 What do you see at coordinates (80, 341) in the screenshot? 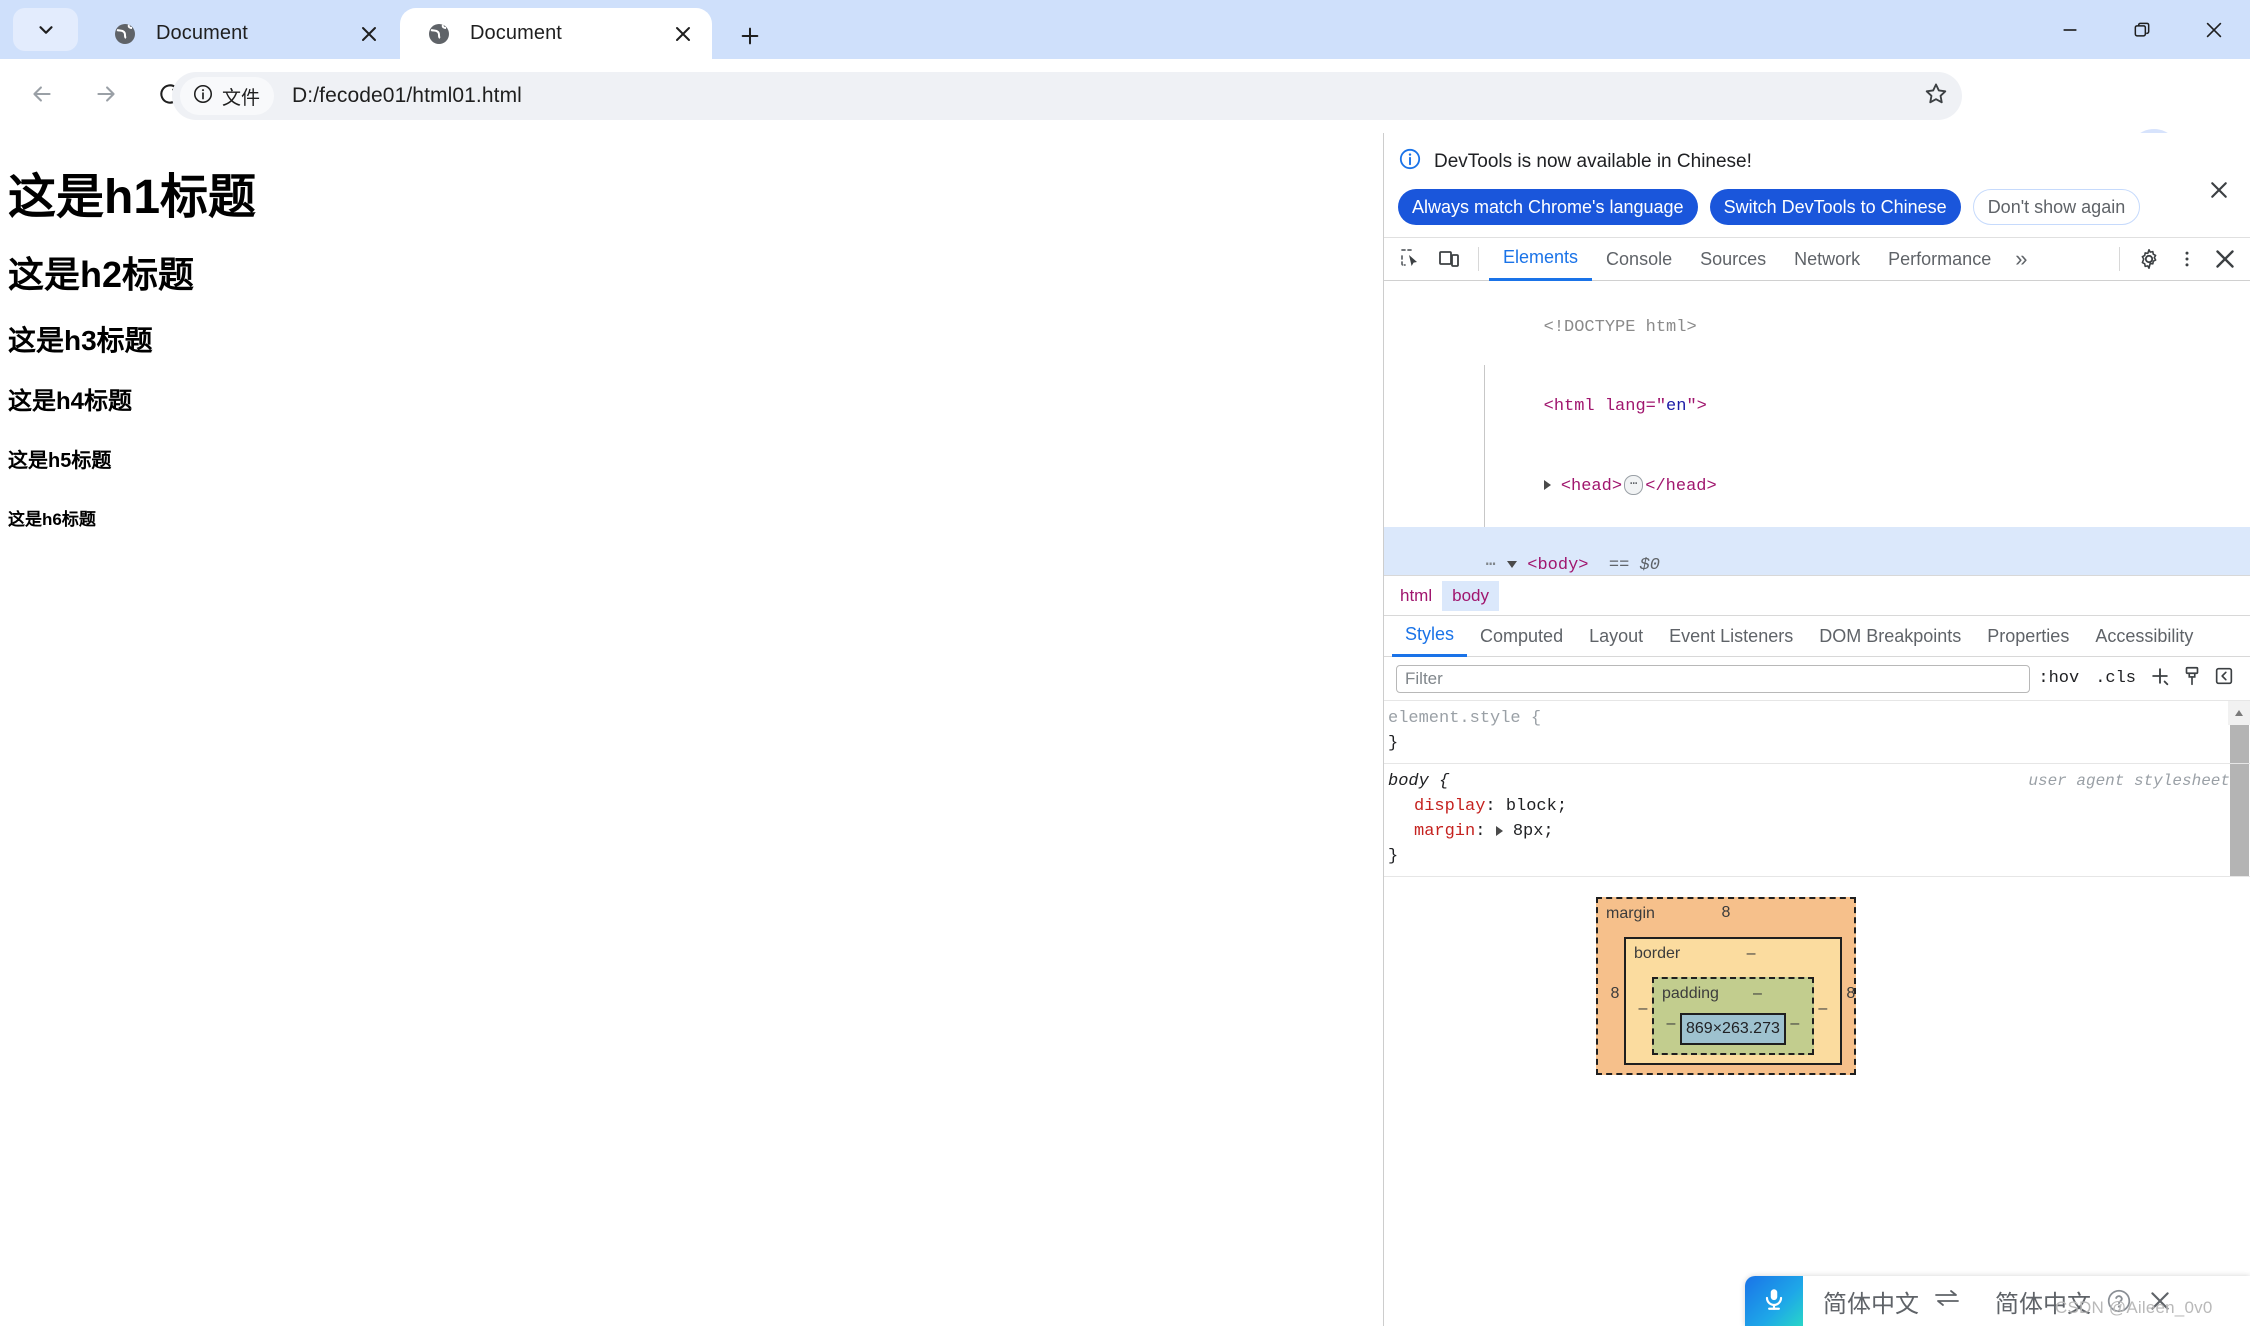
I see `page-heading-h3: 这是h3标题` at bounding box center [80, 341].